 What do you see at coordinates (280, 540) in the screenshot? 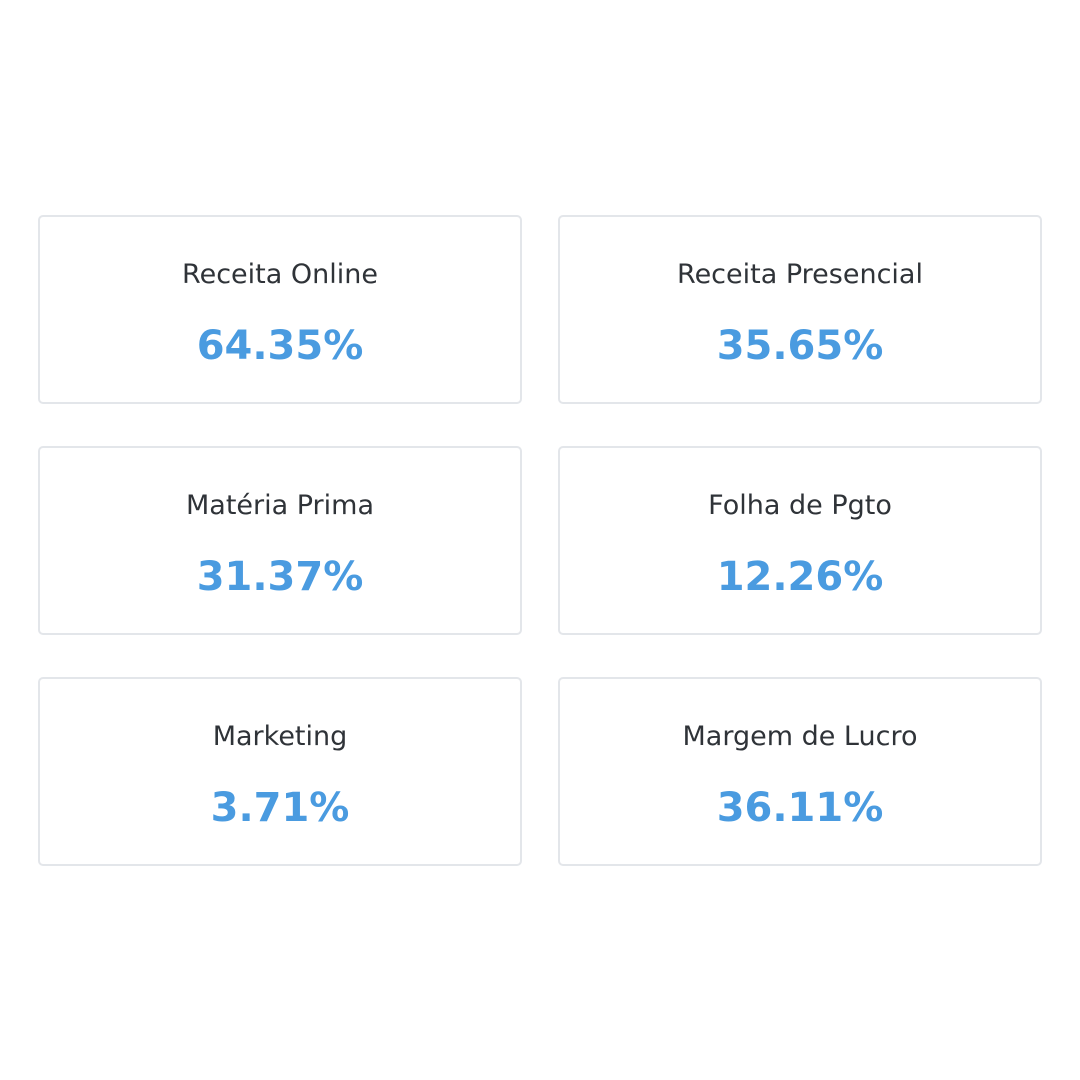
I see `metric-card-materia-prima: Matéria Prima 31.37%` at bounding box center [280, 540].